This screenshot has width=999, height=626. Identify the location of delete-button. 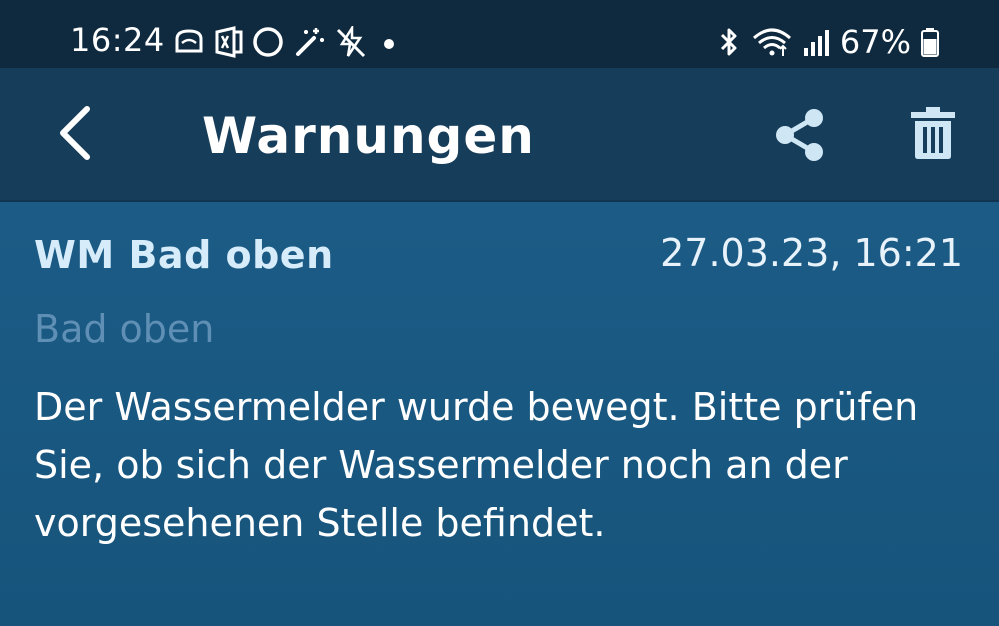
(933, 133).